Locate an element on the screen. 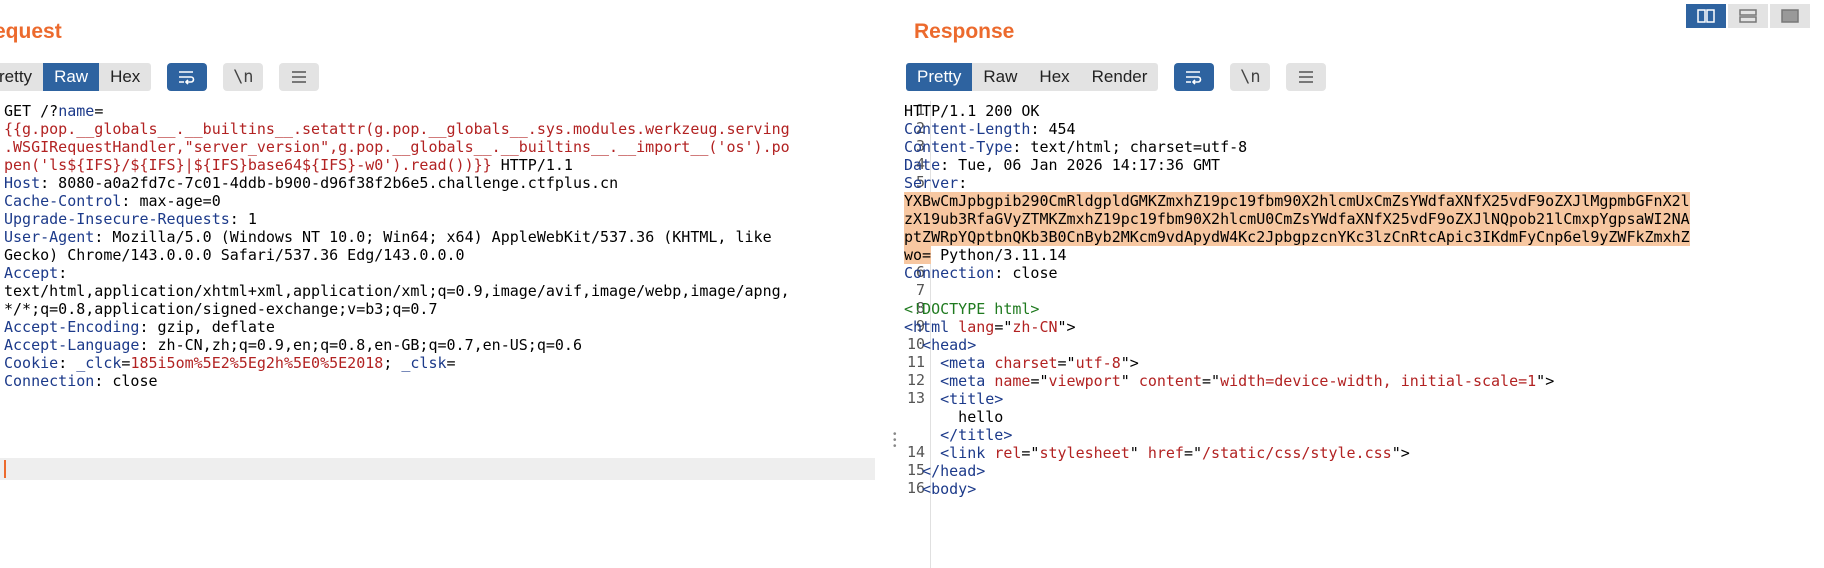 The height and width of the screenshot is (568, 1824). response-line: Date: Tue, 06 Jan 2026 14:17:36 GMT is located at coordinates (1297, 164).